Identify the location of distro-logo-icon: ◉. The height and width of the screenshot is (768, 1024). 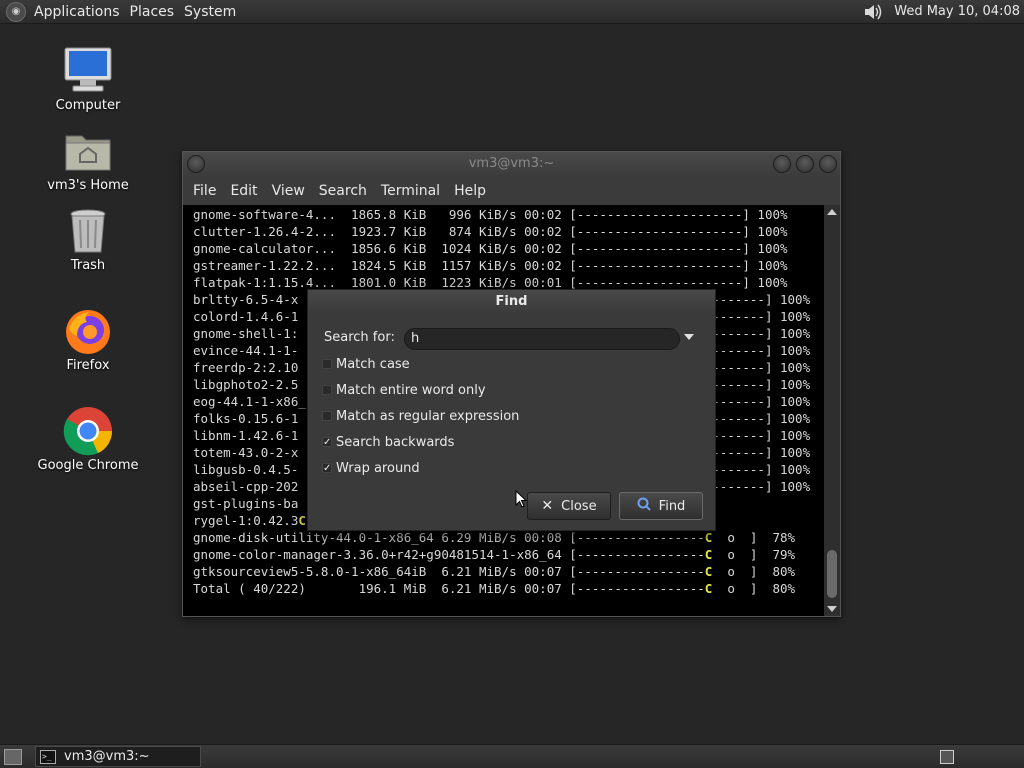
(16, 11).